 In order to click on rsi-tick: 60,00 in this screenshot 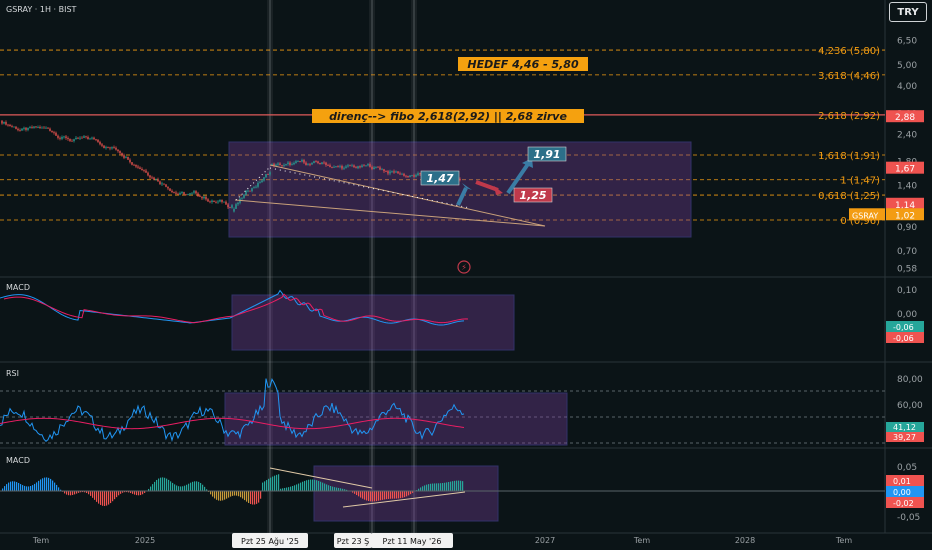, I will do `click(910, 406)`.